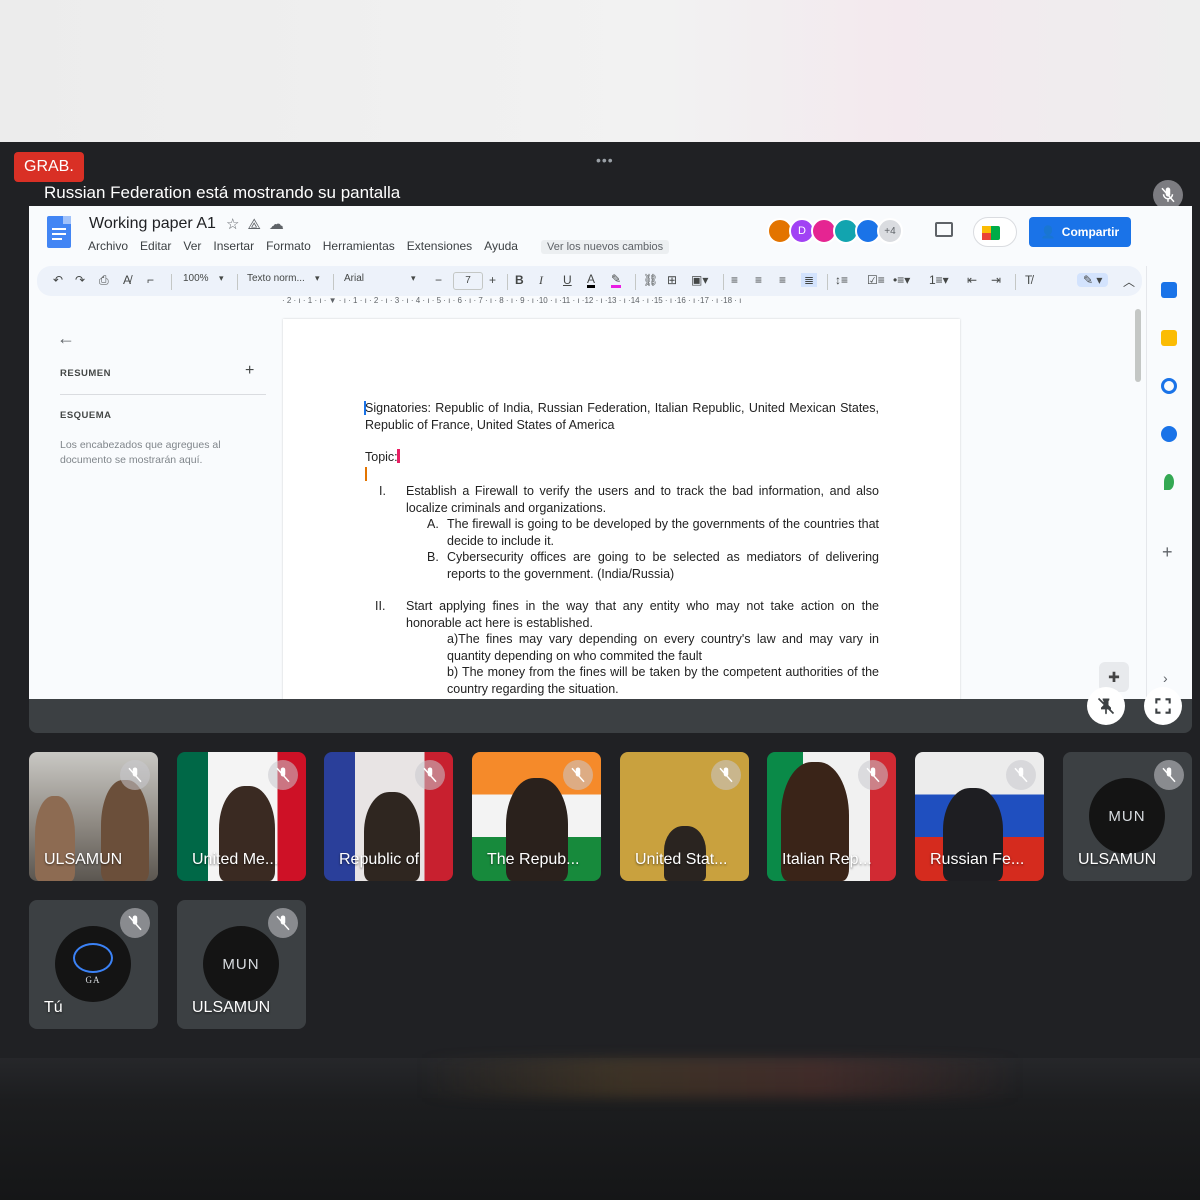 Image resolution: width=1200 pixels, height=1200 pixels. Describe the element at coordinates (758, 280) in the screenshot. I see `align-center-icon: ≡` at that location.